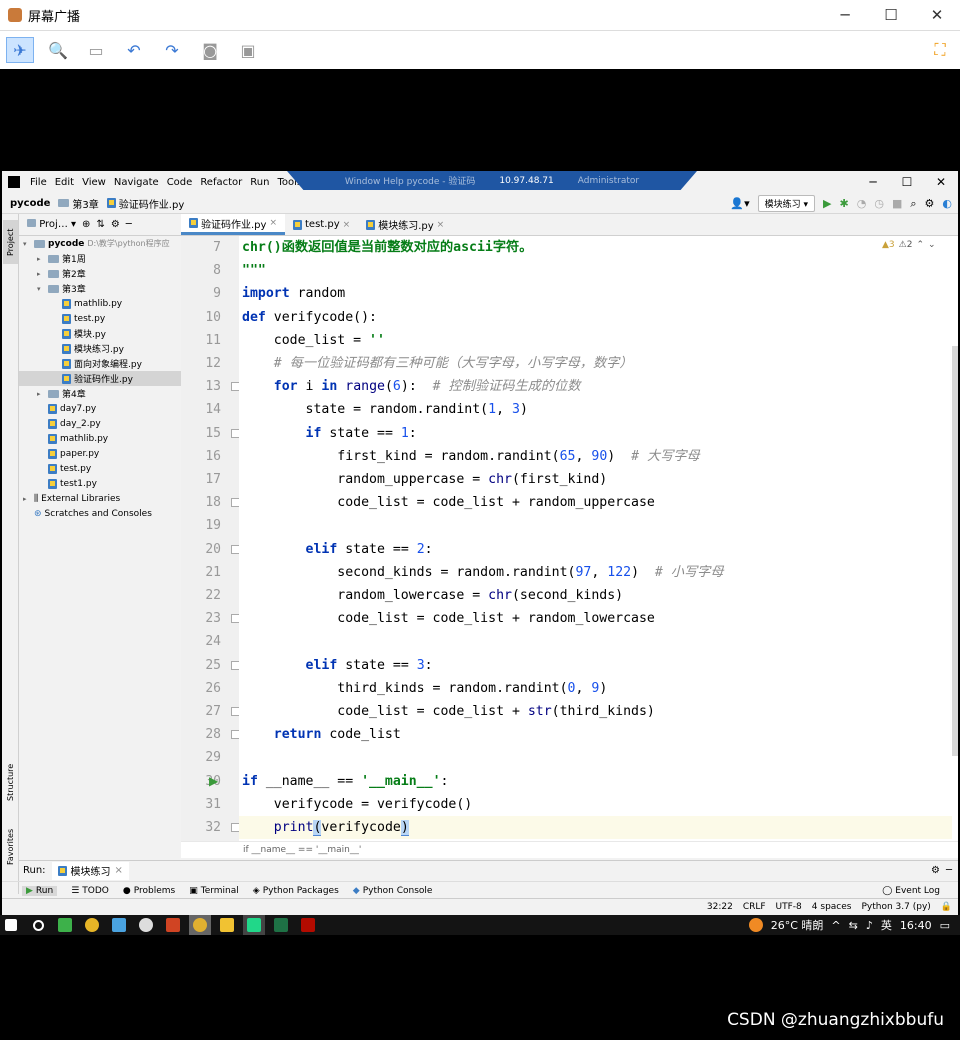 The height and width of the screenshot is (1040, 960). Describe the element at coordinates (259, 182) in the screenshot. I see `menu-run: Run` at that location.